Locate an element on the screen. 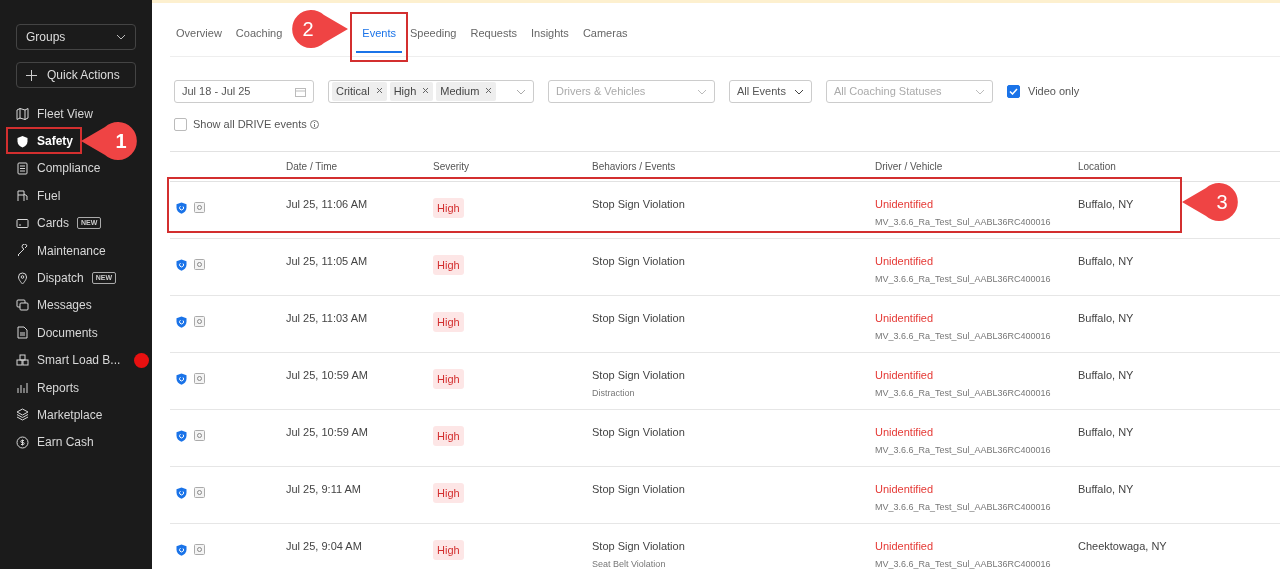 The height and width of the screenshot is (569, 1280). plus-icon is located at coordinates (31, 75).